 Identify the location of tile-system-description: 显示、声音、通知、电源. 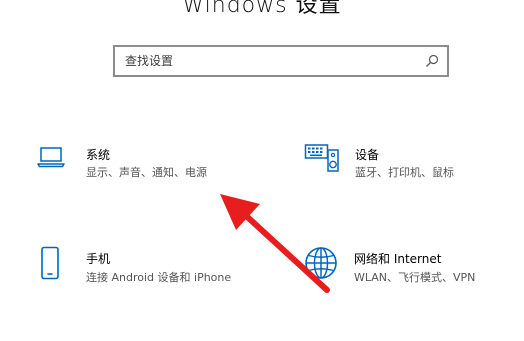
(146, 172).